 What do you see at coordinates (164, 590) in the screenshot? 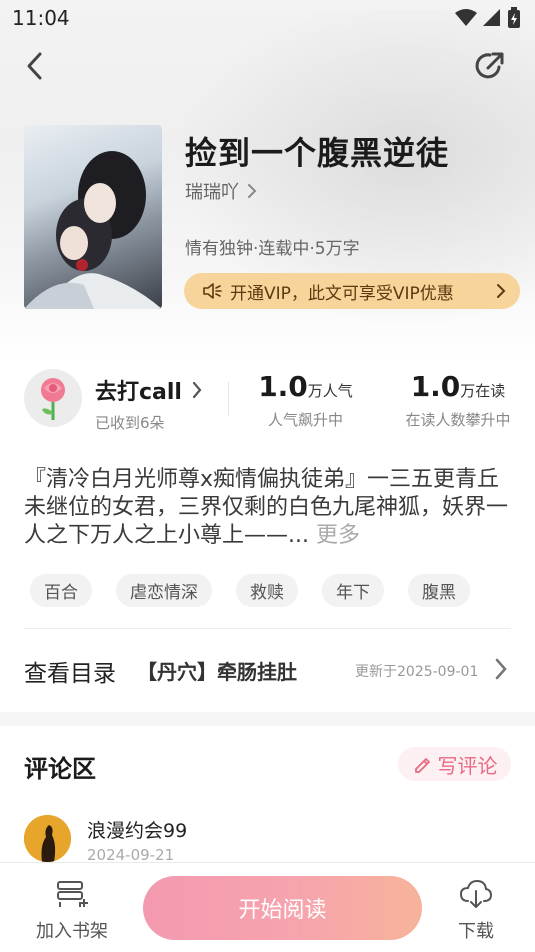
I see `tag-item: 虐恋情深` at bounding box center [164, 590].